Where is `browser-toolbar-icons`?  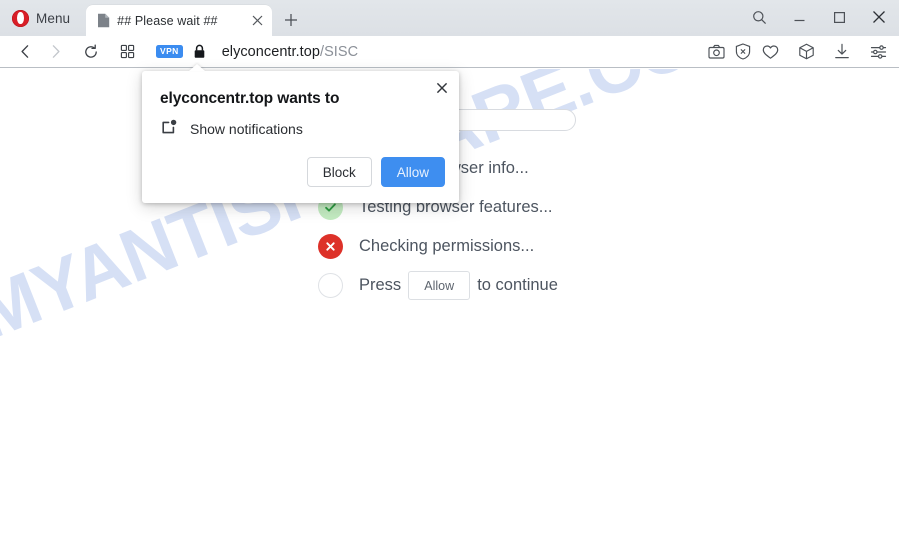
browser-toolbar-icons is located at coordinates (796, 52).